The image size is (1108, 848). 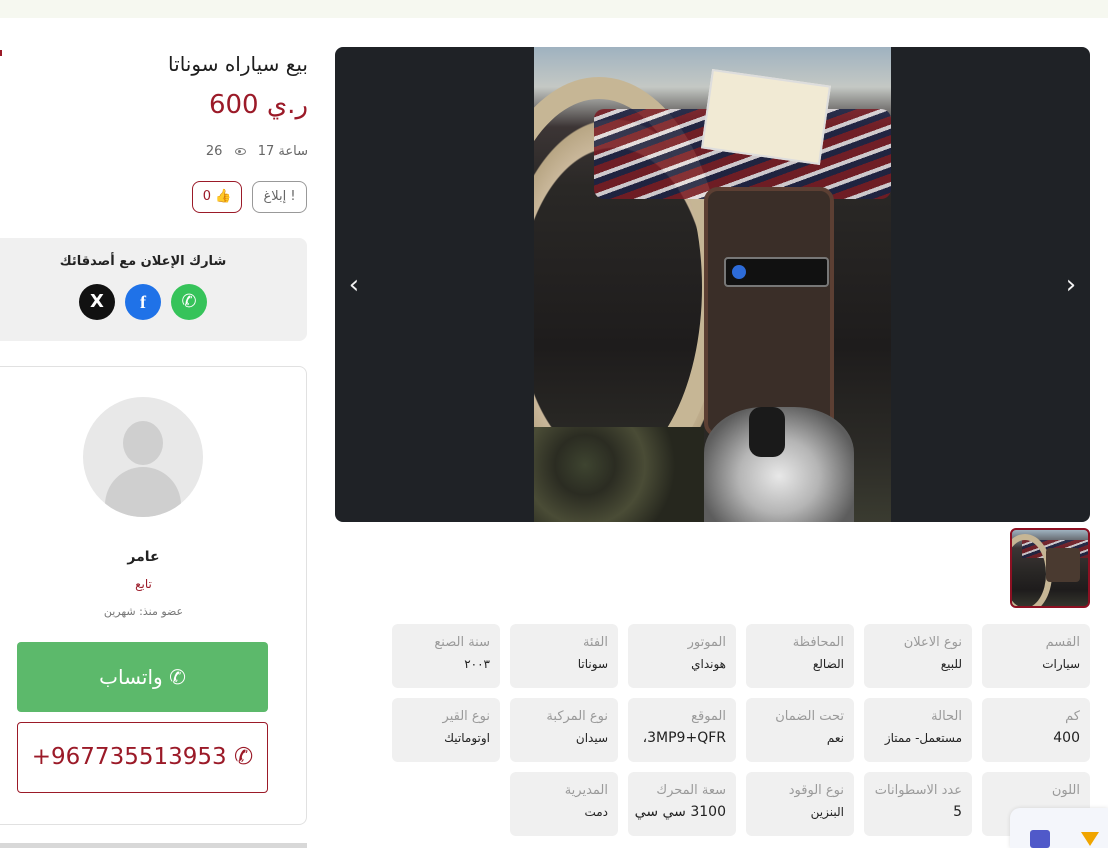 I want to click on thumbs-up-icon: 👍, so click(x=223, y=196).